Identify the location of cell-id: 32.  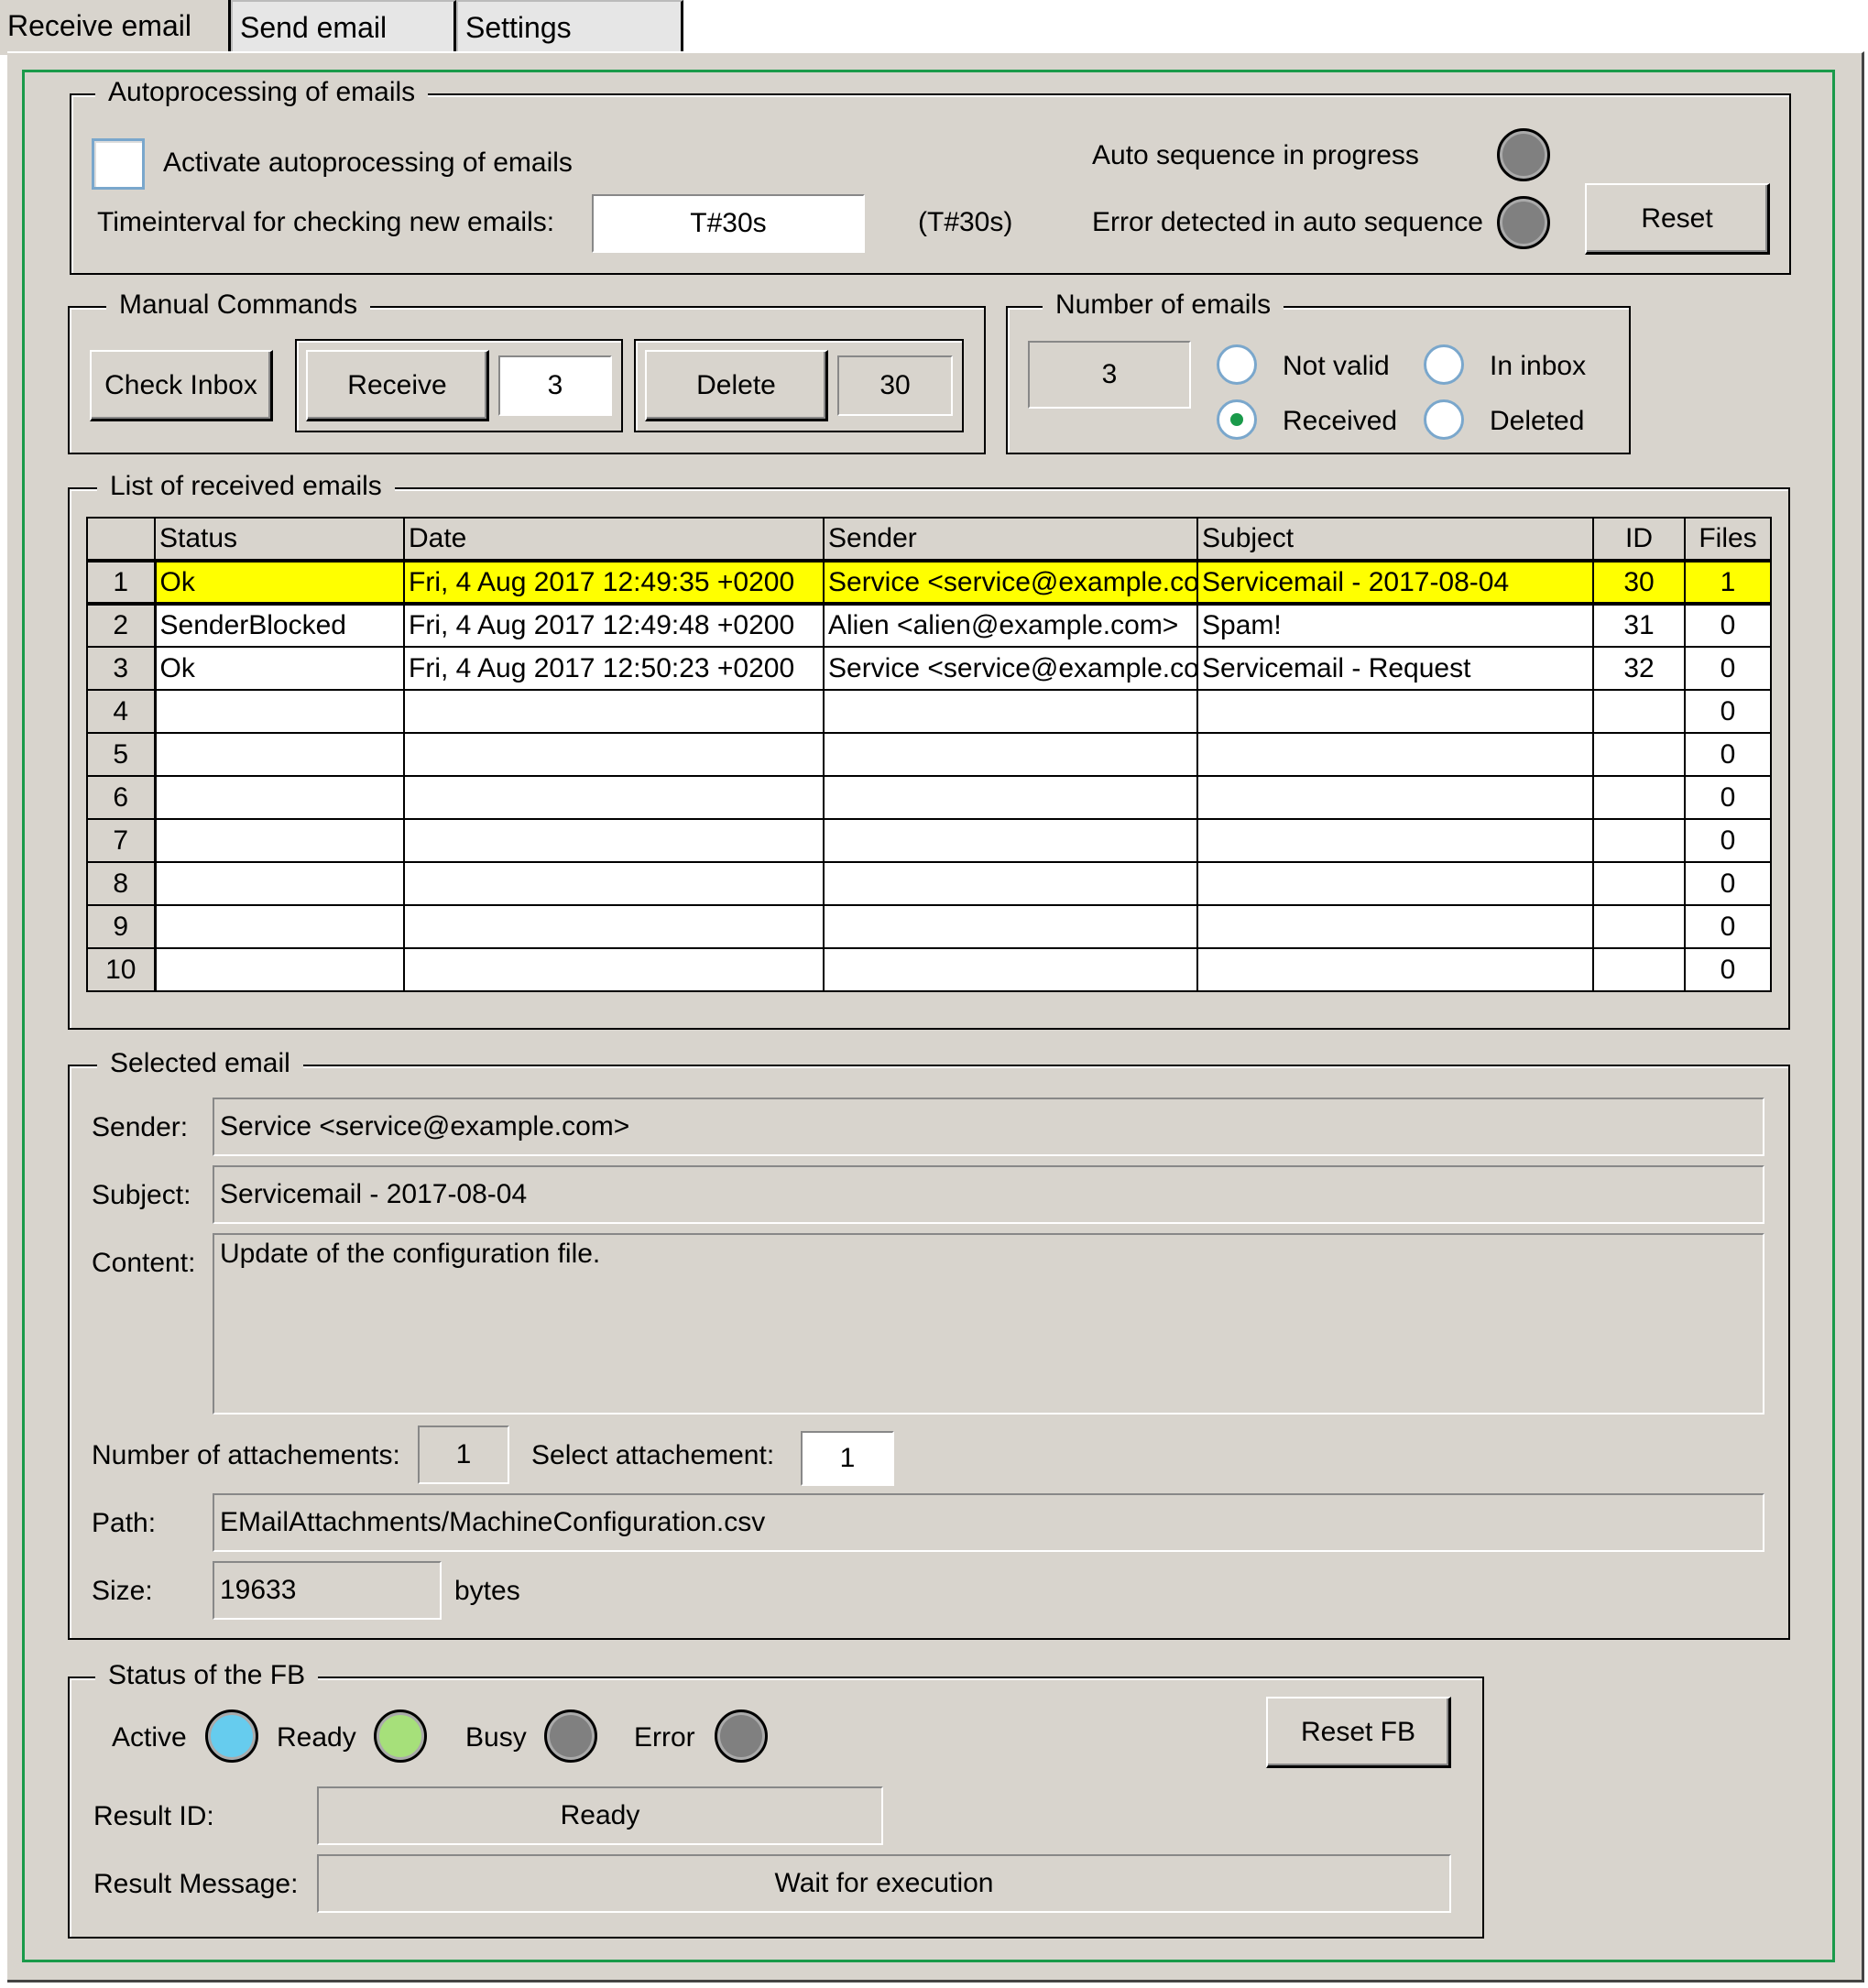
(1639, 669).